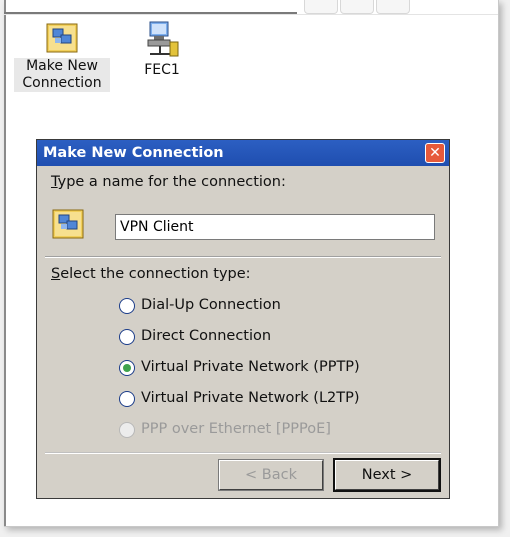 The height and width of the screenshot is (537, 510). I want to click on option-label: Direct Connection, so click(206, 336).